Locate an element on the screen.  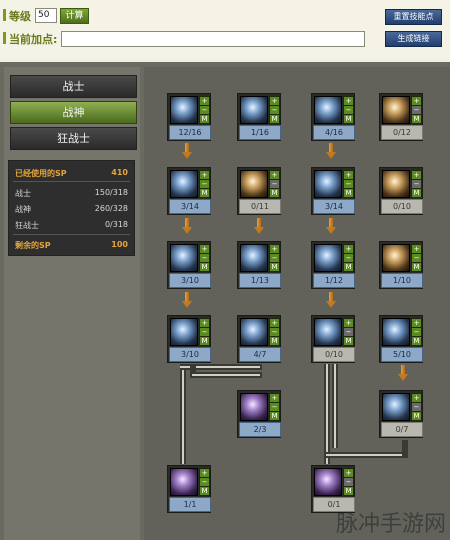
skill-level-count: 12/16 is located at coordinates (190, 132).